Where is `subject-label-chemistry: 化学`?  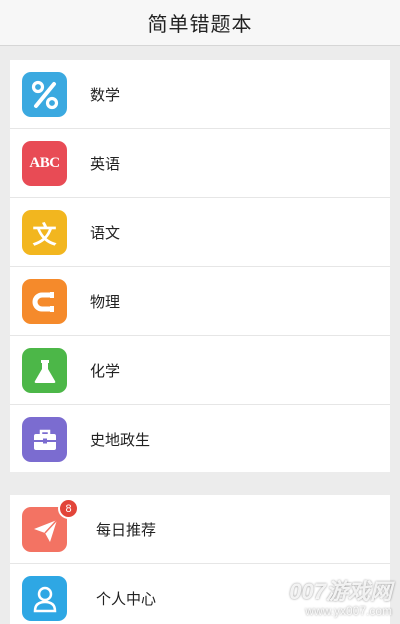 subject-label-chemistry: 化学 is located at coordinates (105, 370).